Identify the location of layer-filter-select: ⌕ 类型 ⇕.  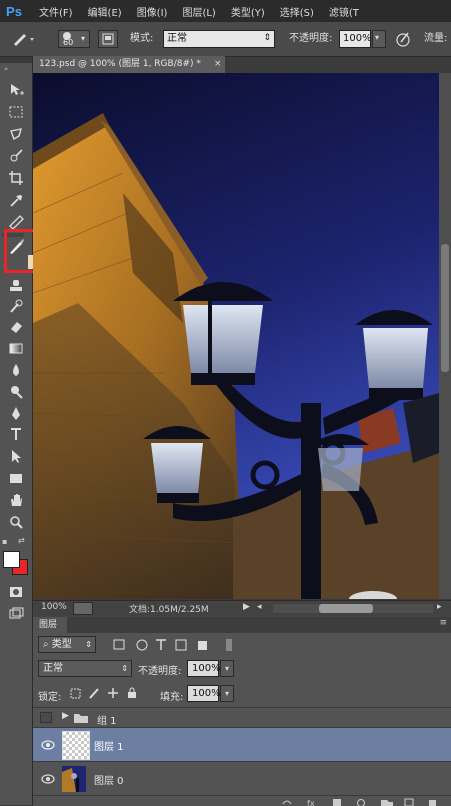
(67, 644).